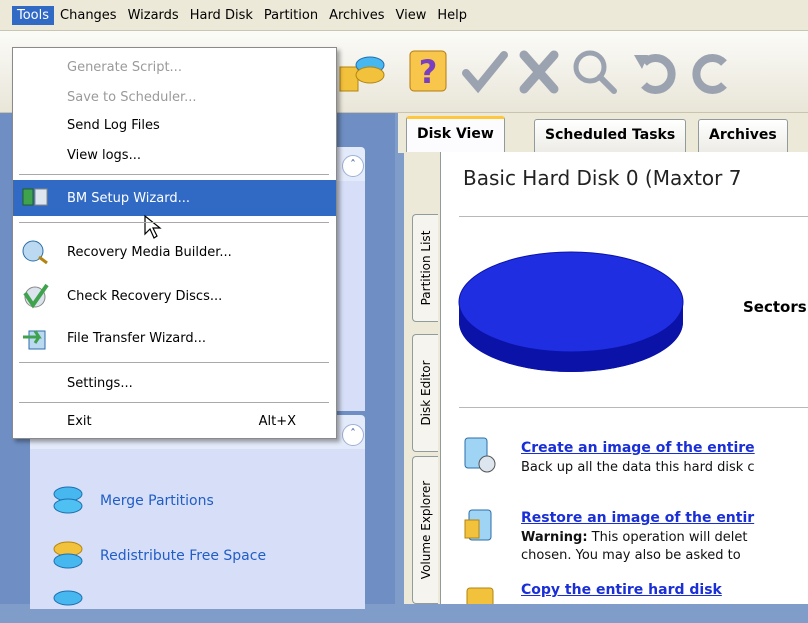 The width and height of the screenshot is (808, 623). I want to click on redo-icon, so click(713, 72).